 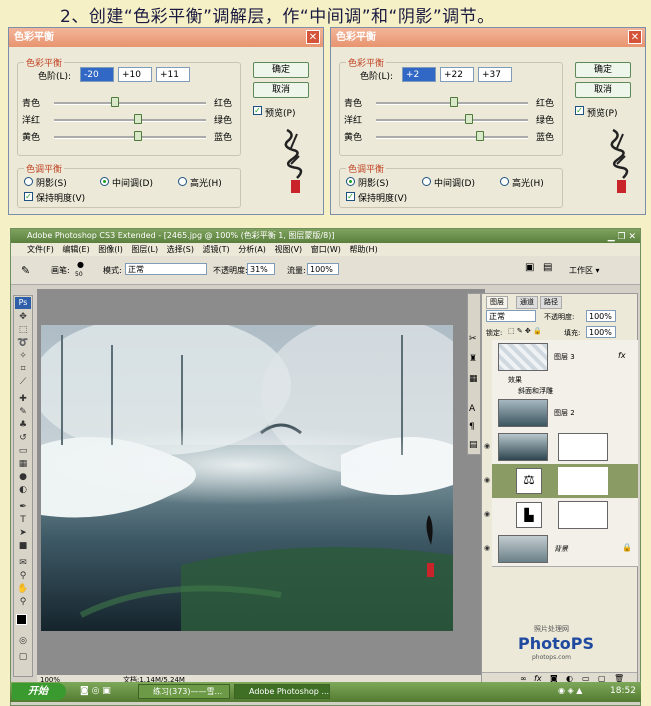 What do you see at coordinates (23, 563) in the screenshot?
I see `notes-tool-icon: ✉` at bounding box center [23, 563].